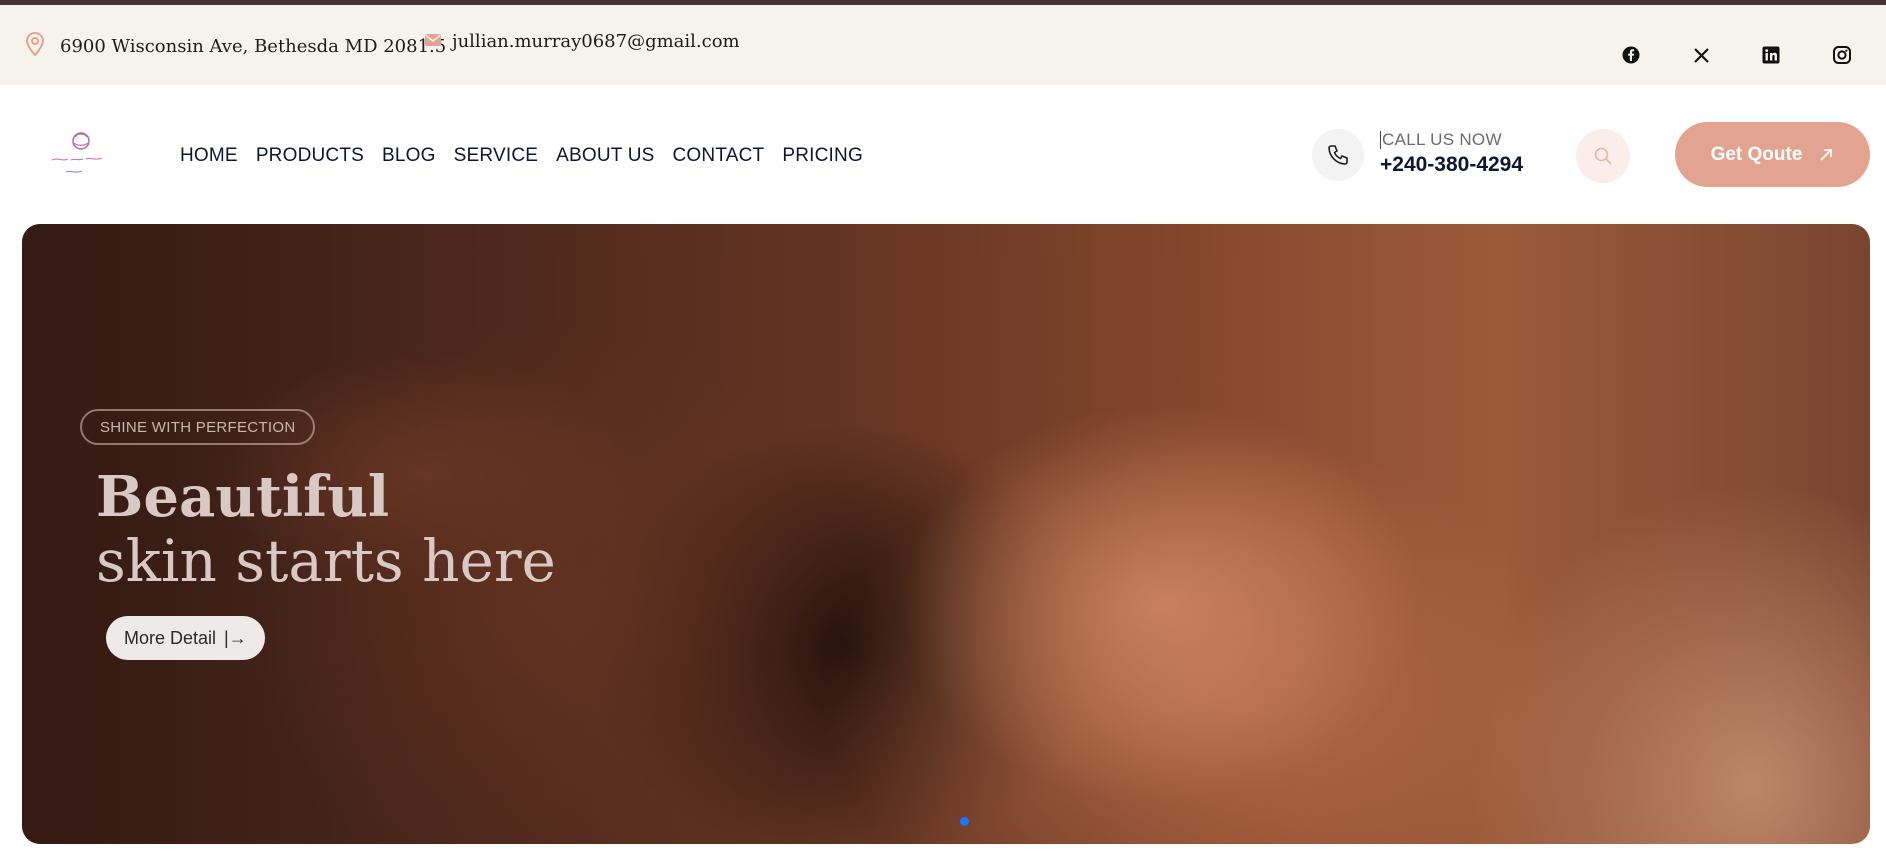 This screenshot has height=859, width=1886. What do you see at coordinates (964, 821) in the screenshot?
I see `slider-dot` at bounding box center [964, 821].